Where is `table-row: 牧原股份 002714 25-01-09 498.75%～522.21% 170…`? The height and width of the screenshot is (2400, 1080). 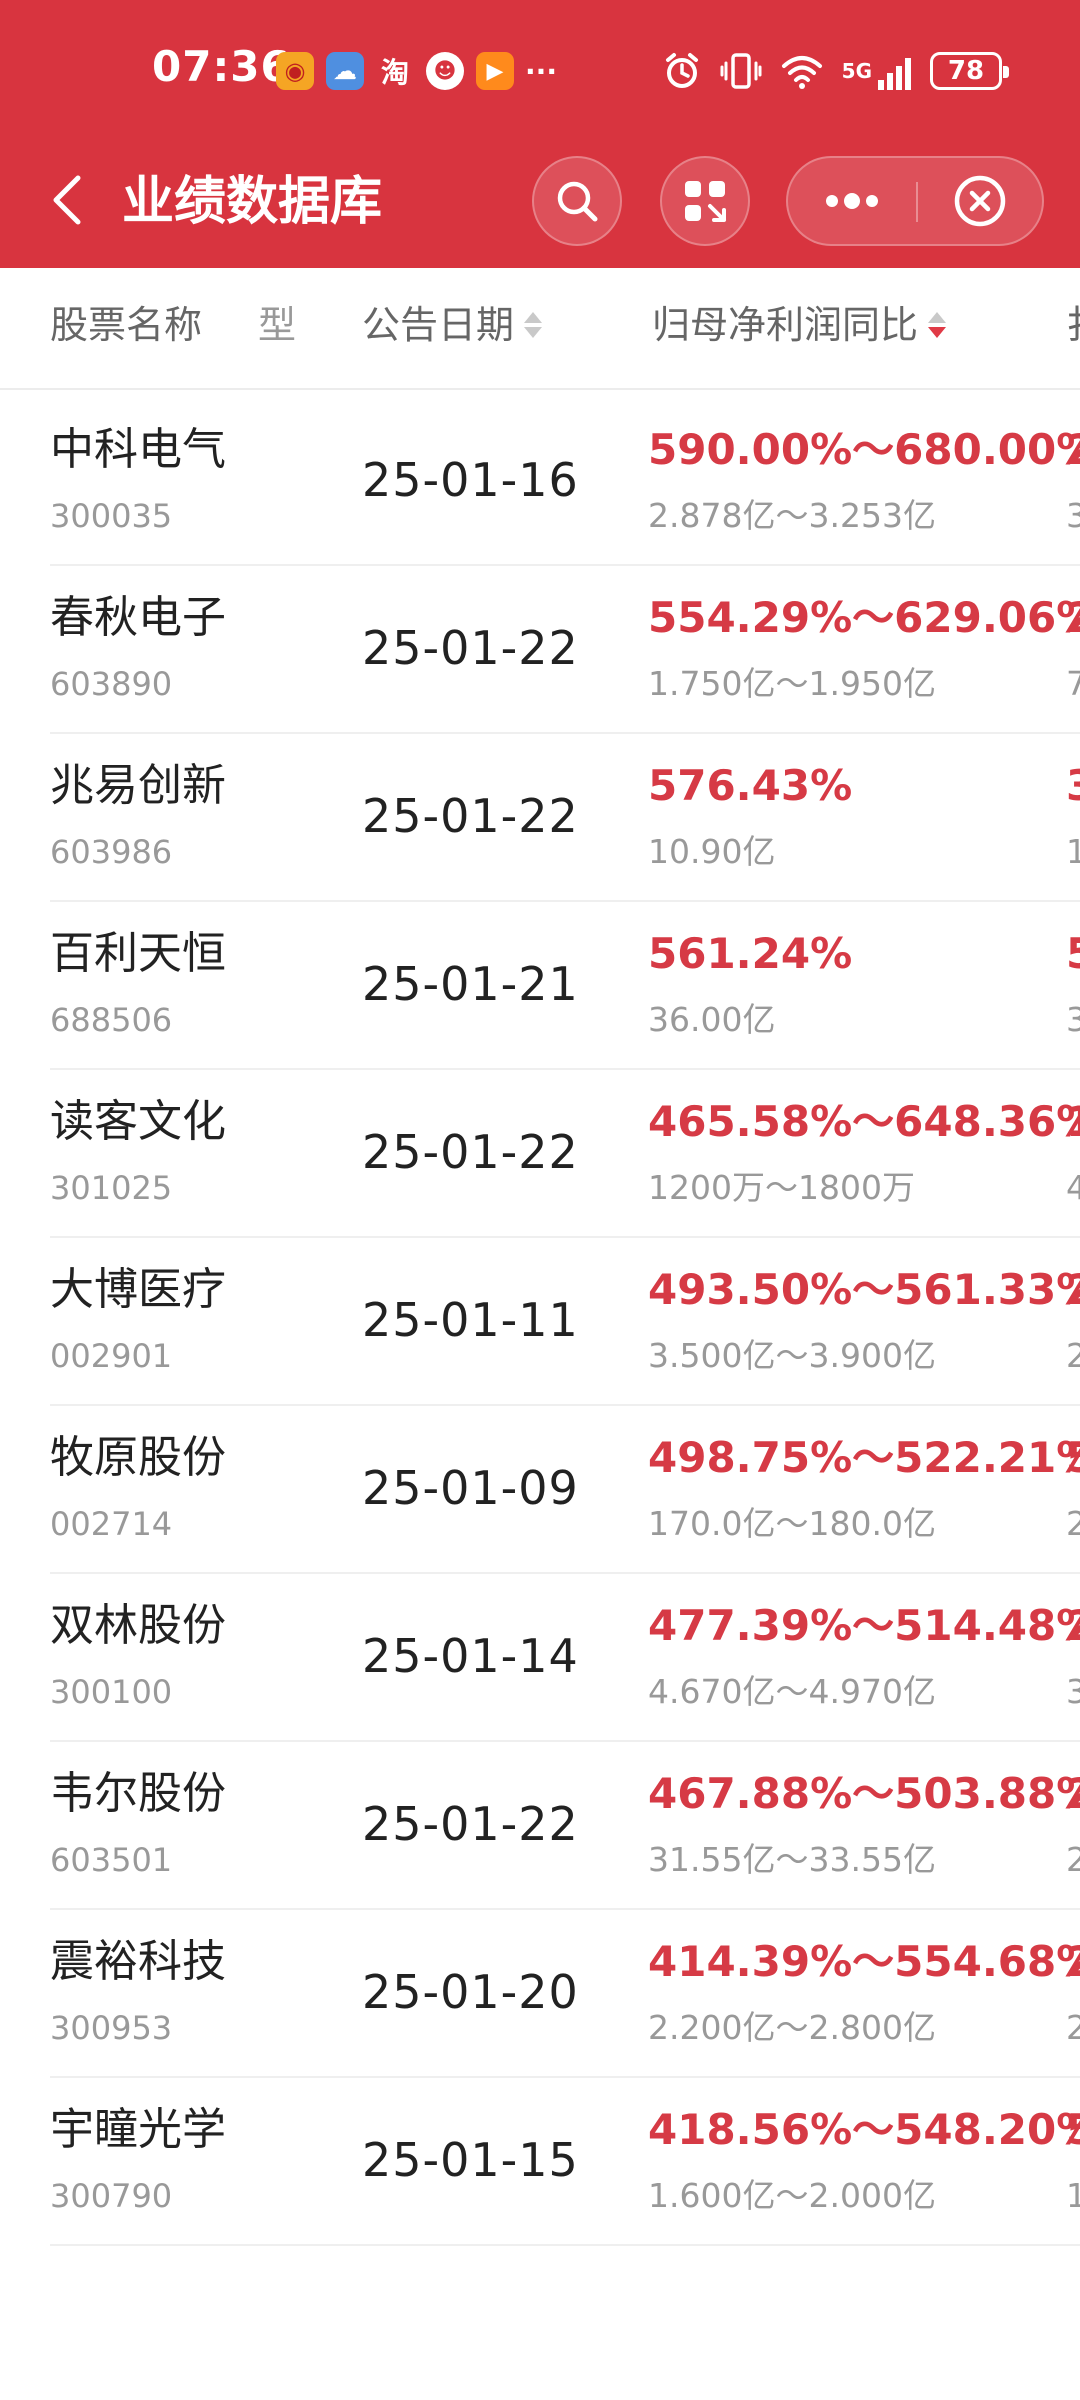
table-row: 牧原股份 002714 25-01-09 498.75%～522.21% 170… is located at coordinates (540, 1490).